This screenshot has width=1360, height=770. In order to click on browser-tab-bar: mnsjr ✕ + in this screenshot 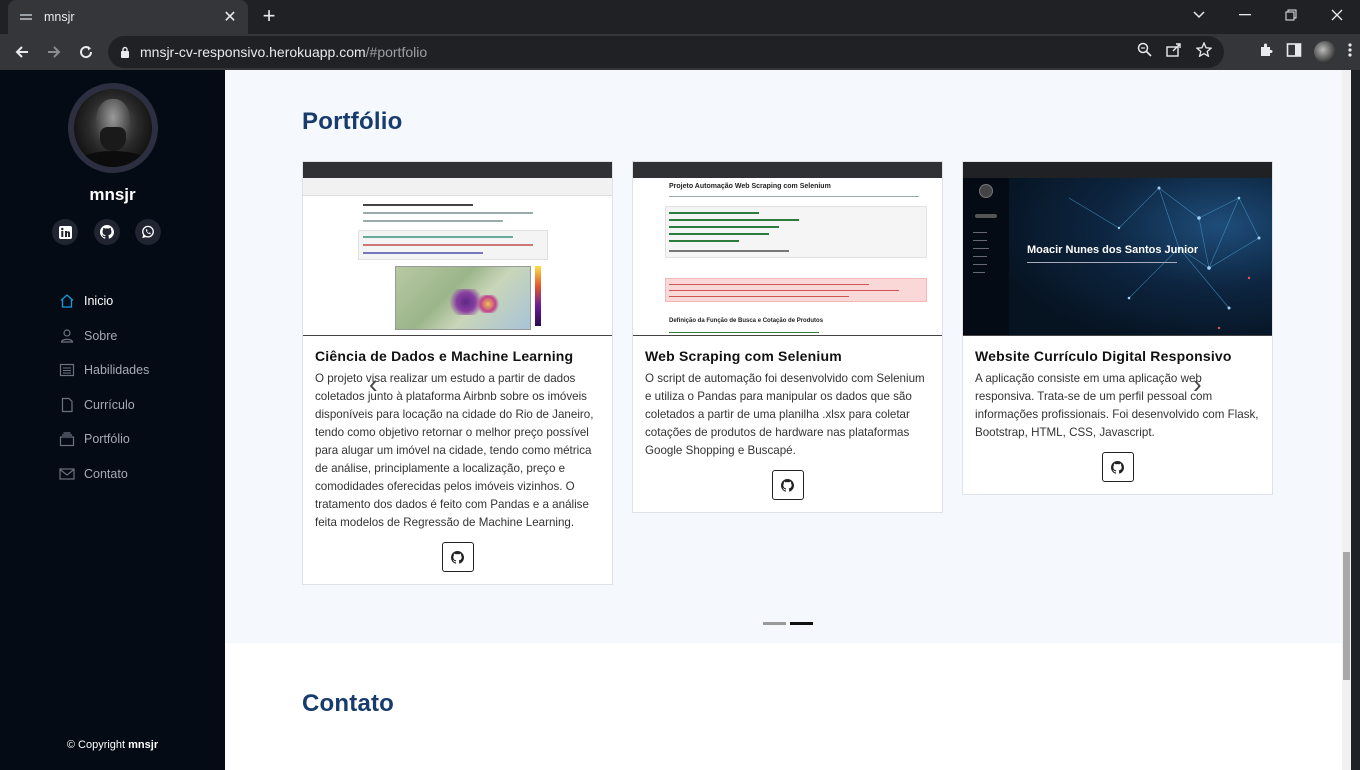, I will do `click(680, 17)`.